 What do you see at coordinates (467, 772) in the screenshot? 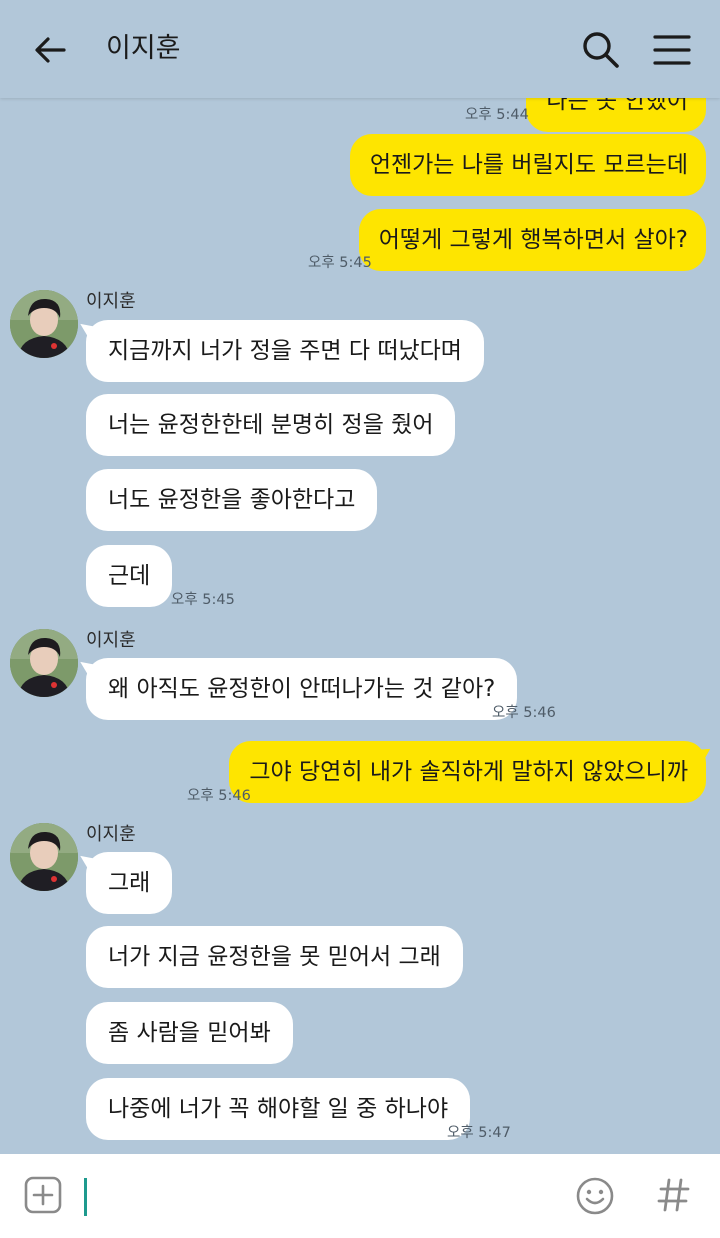
I see `message-mine: 그야 당연히 내가 솔직하게 말하지 않았으니까` at bounding box center [467, 772].